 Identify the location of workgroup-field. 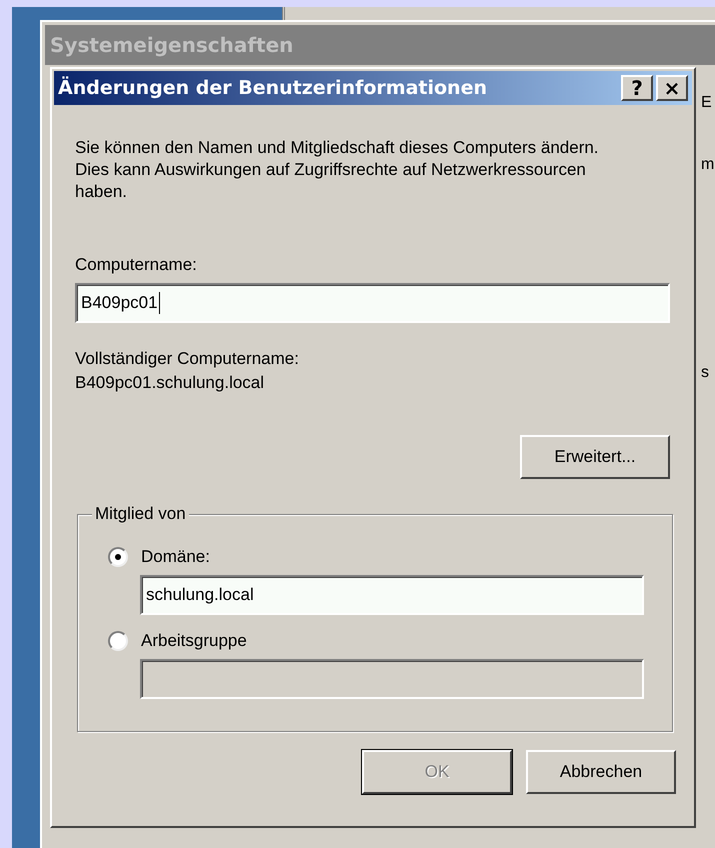
(392, 679).